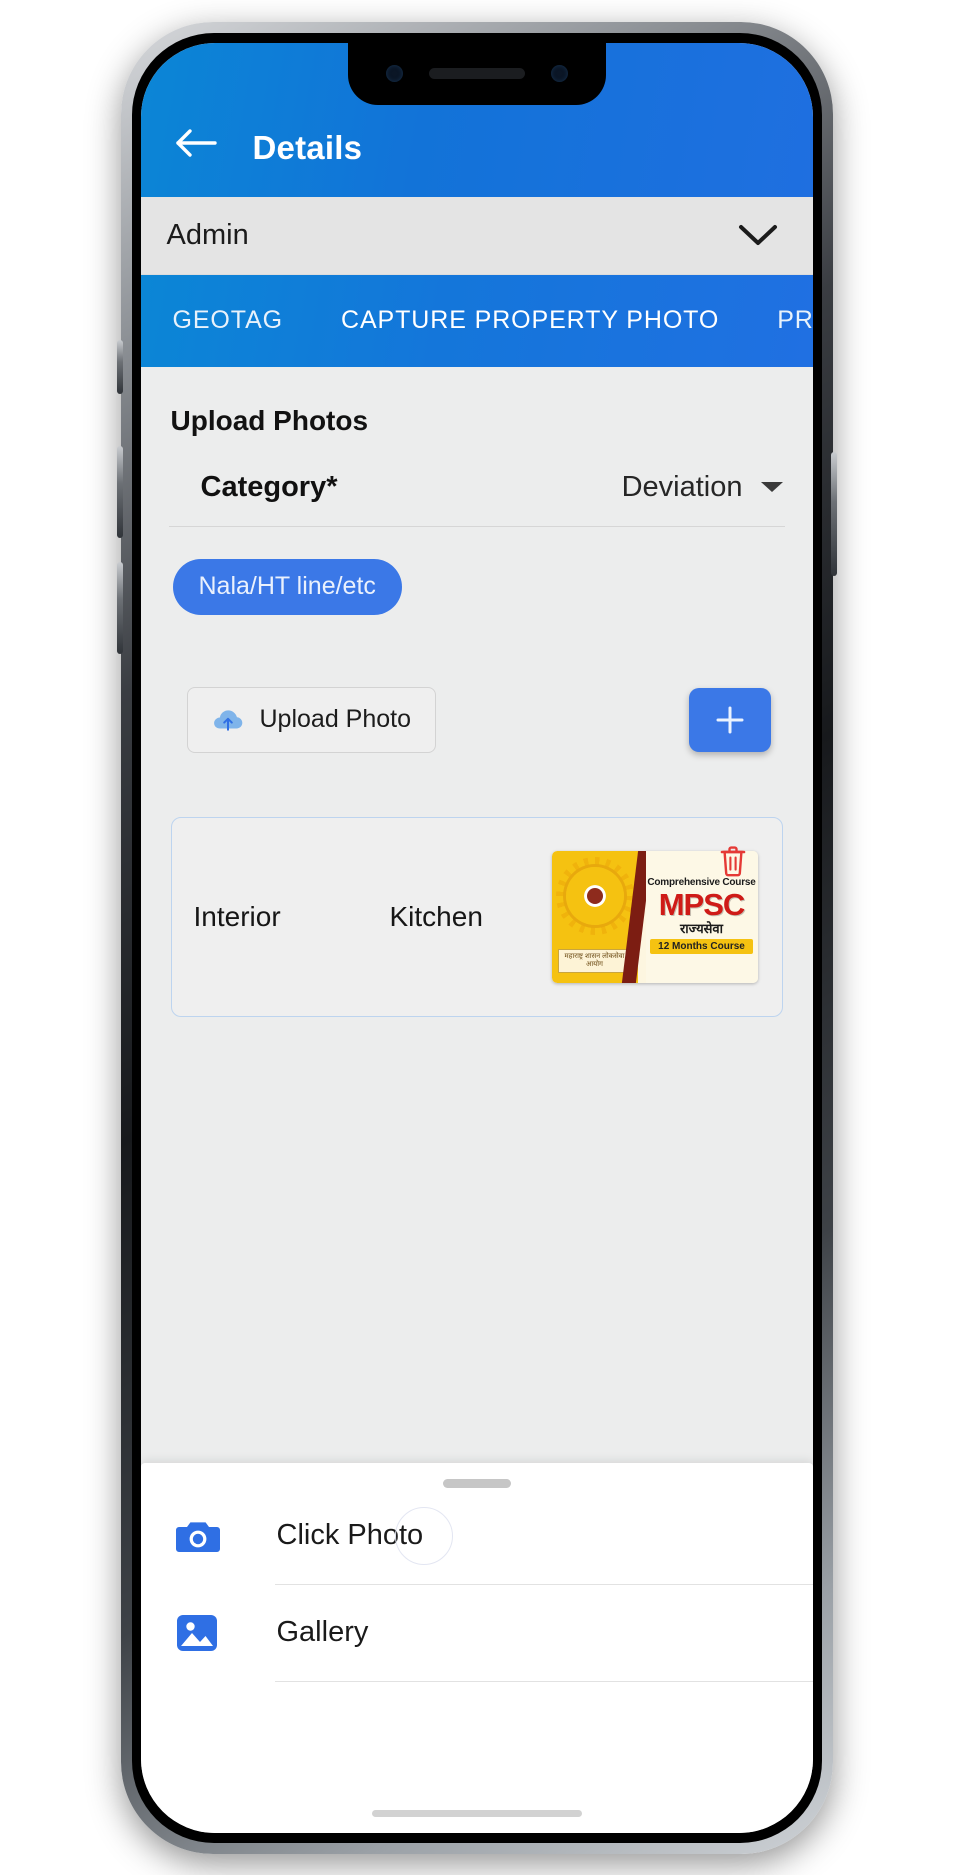 The height and width of the screenshot is (1875, 953). I want to click on earpiece-speaker, so click(476, 73).